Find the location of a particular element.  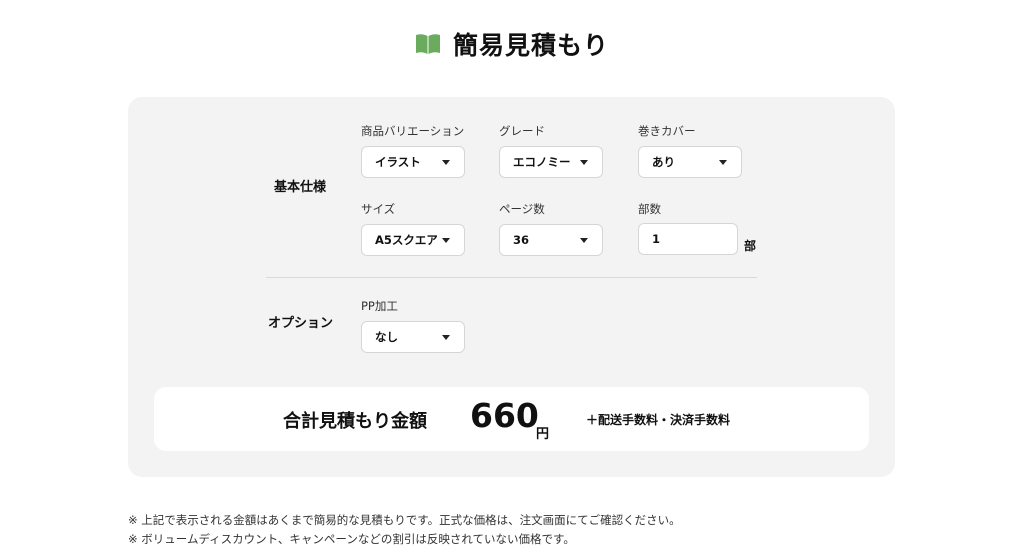

pages-select: 36 is located at coordinates (551, 240).